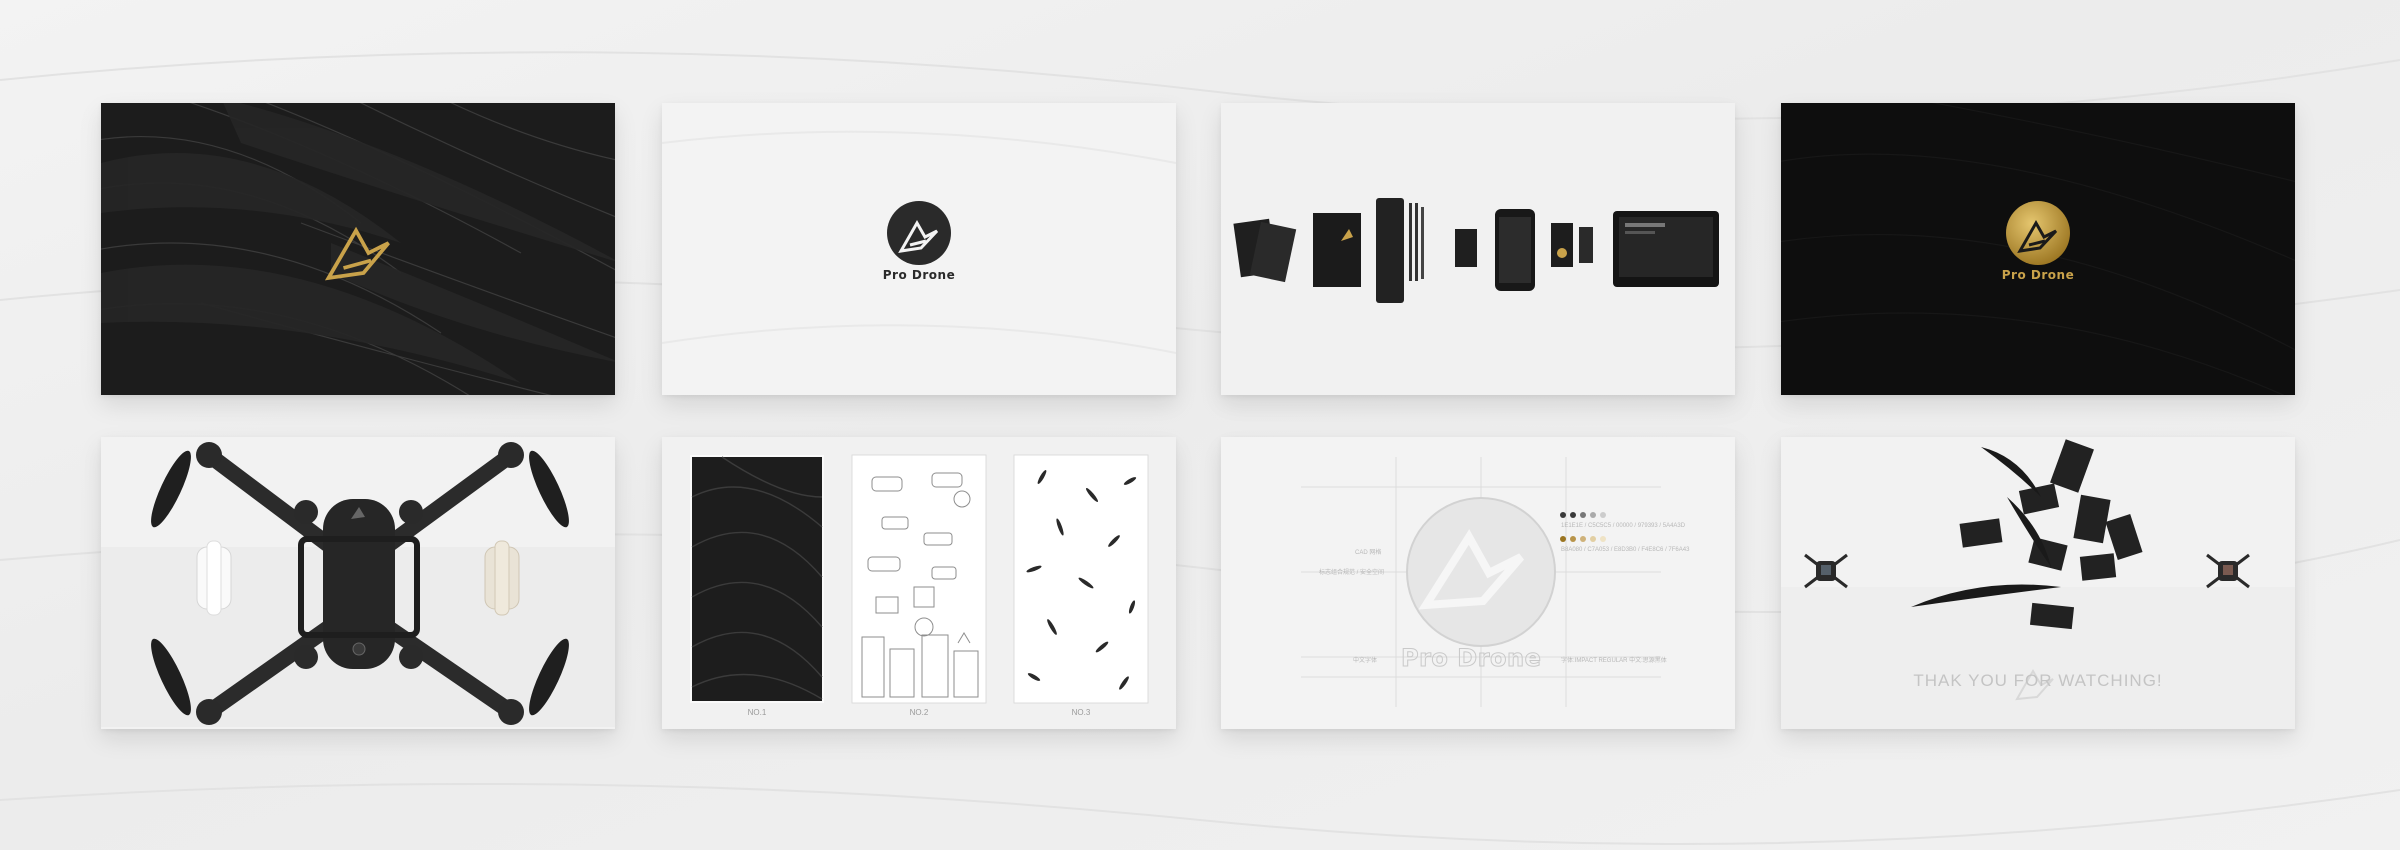 This screenshot has width=2400, height=850. I want to click on logo-white-card: Pro Drone, so click(919, 249).